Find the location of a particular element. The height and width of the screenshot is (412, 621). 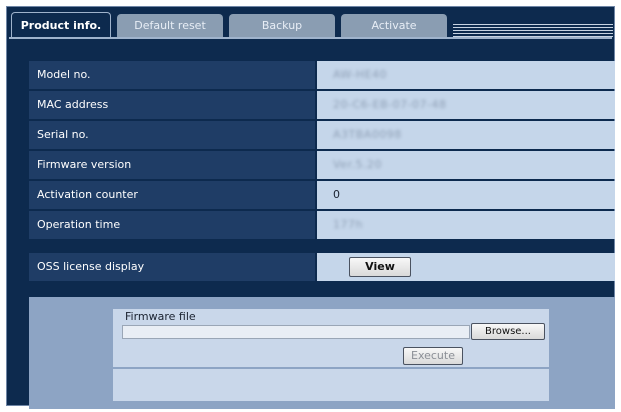

serial-no-text: A3TBA0098 is located at coordinates (367, 134).